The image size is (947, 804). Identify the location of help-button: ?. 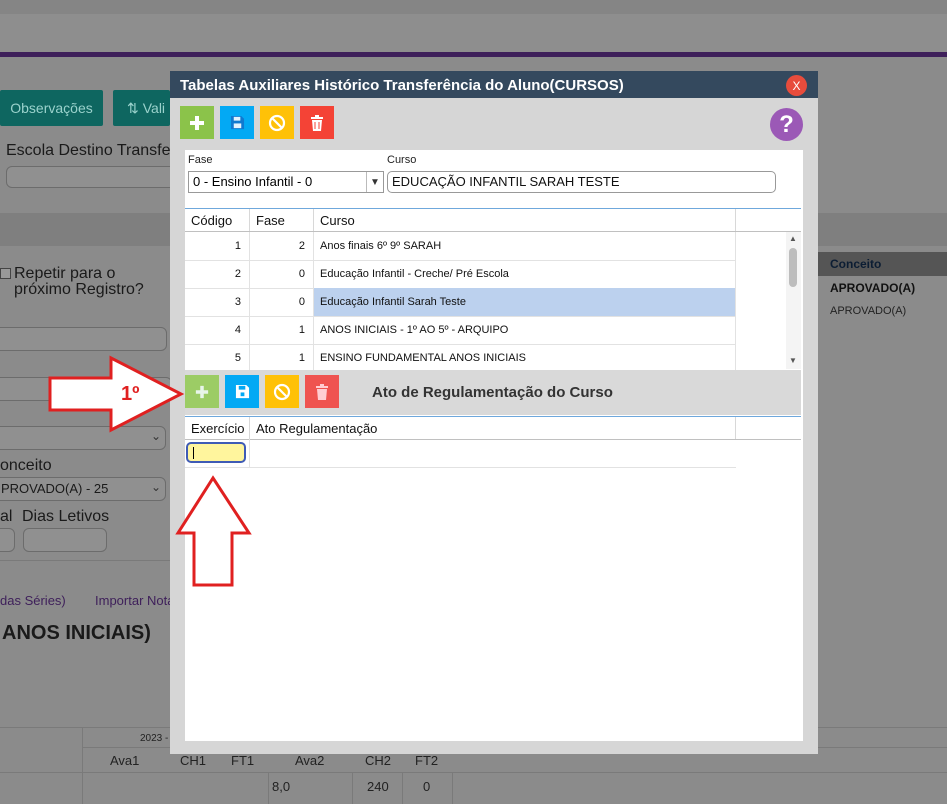
(786, 124).